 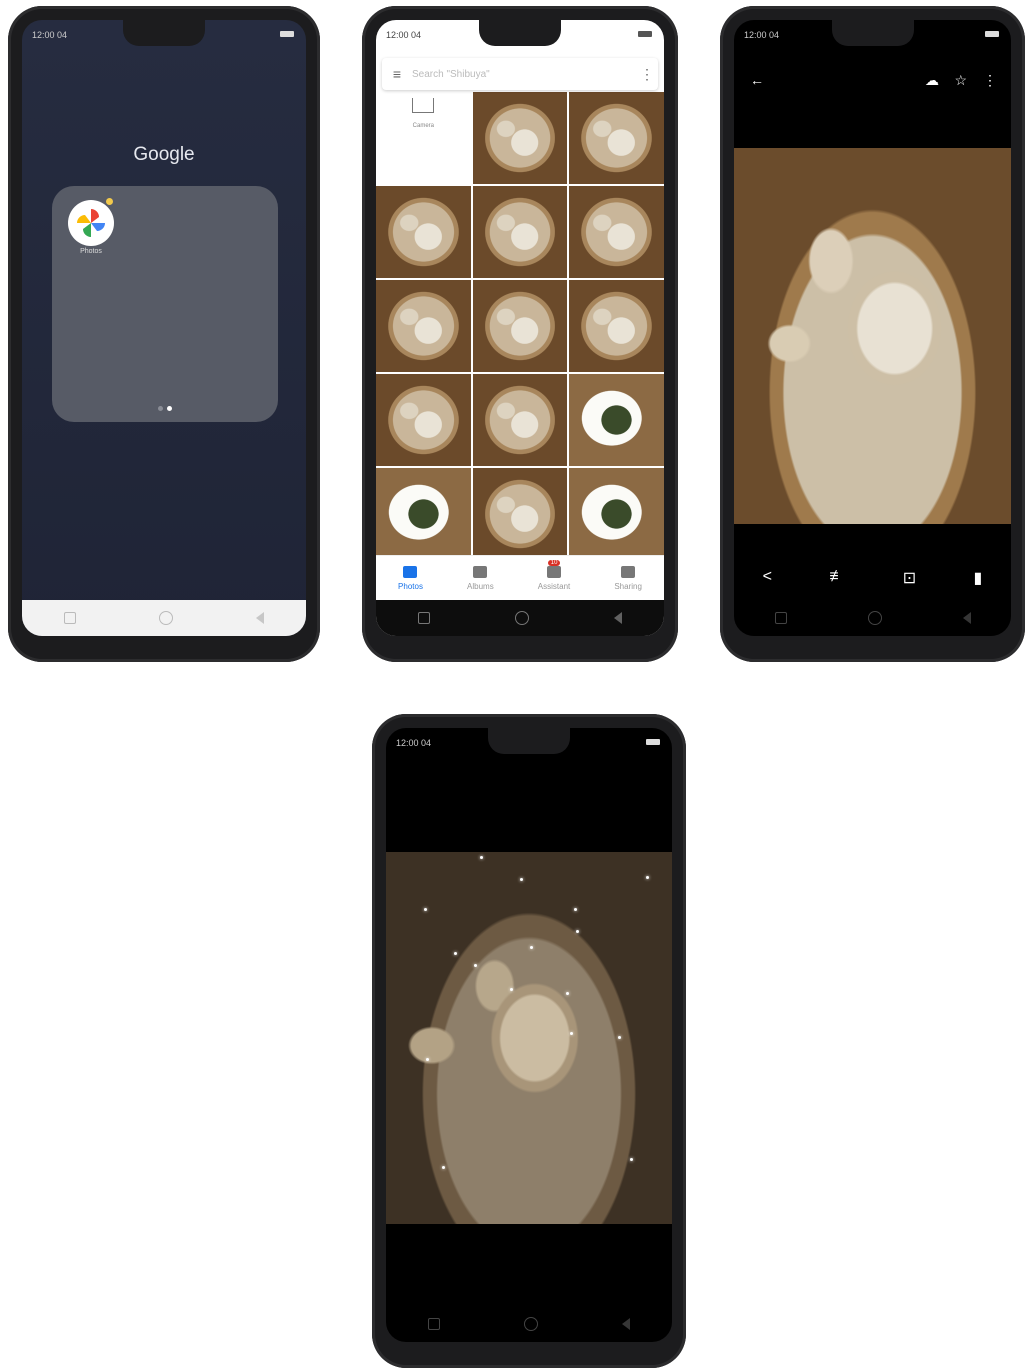 I want to click on tab-photos: Photos, so click(x=410, y=578).